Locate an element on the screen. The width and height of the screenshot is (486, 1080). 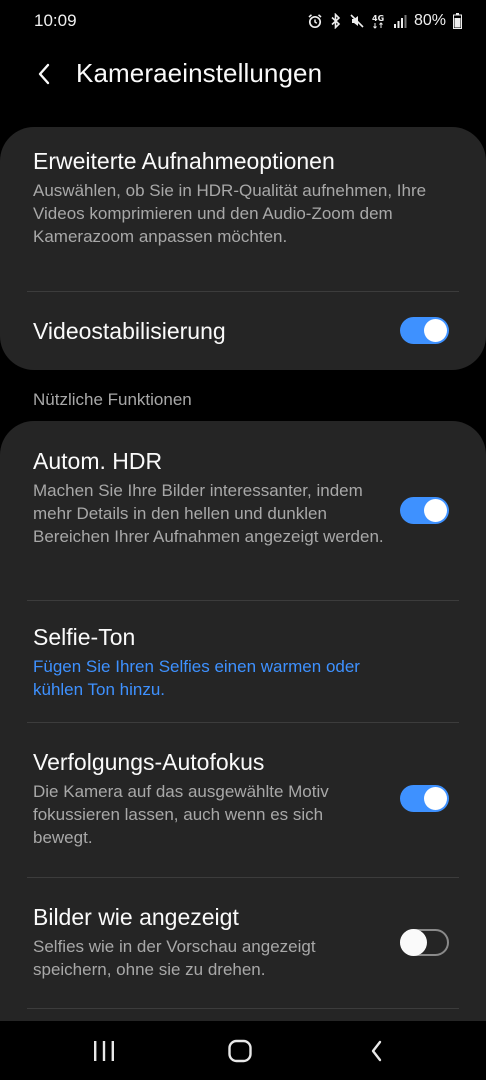
setting-title: Videostabilisierung is located at coordinates (129, 331).